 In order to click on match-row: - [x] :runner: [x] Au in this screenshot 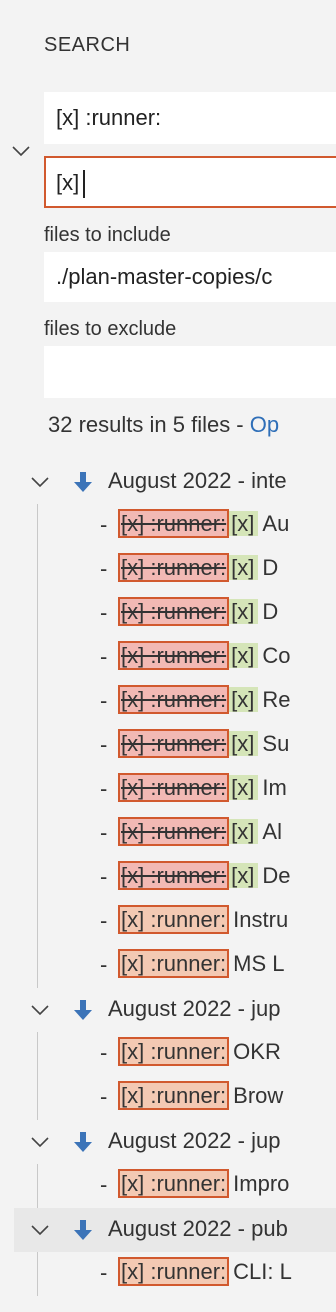, I will do `click(168, 526)`.